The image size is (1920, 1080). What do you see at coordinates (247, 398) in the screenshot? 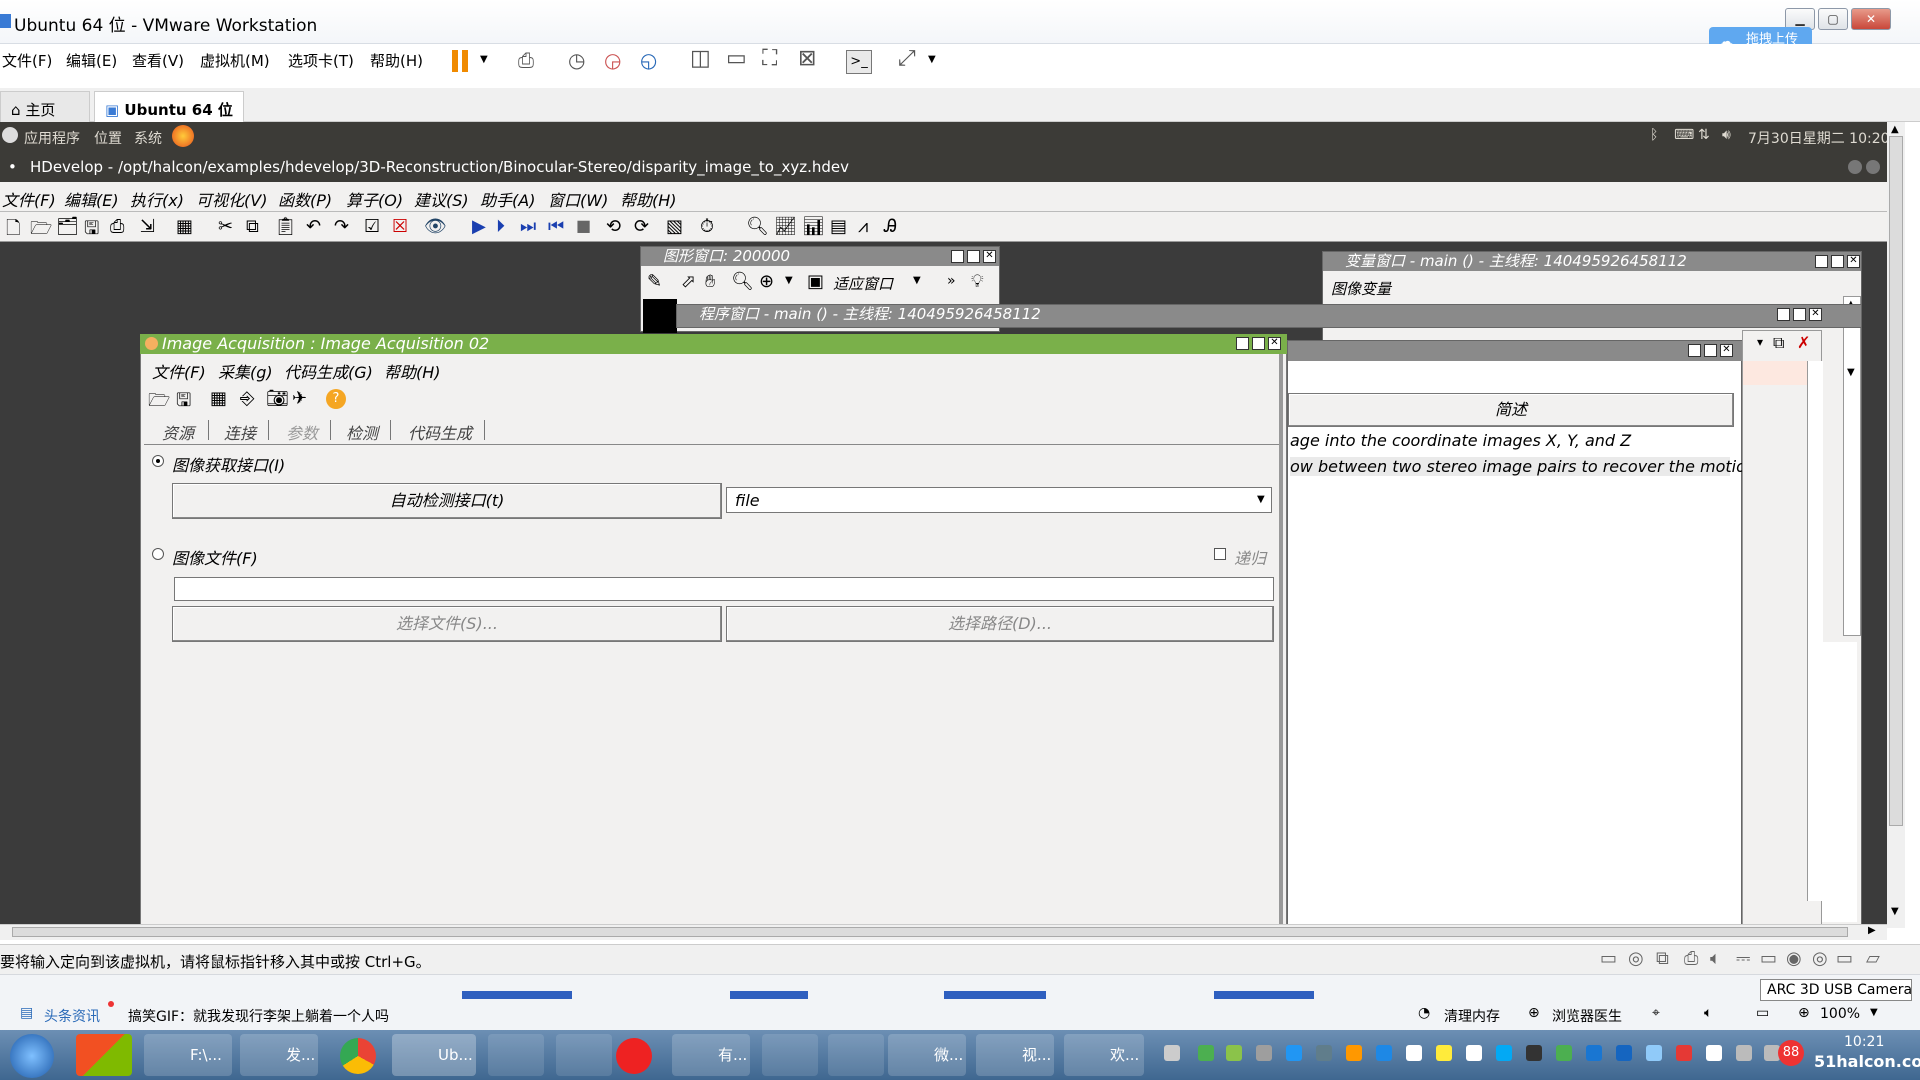
I see `connect-icon: ⎆` at bounding box center [247, 398].